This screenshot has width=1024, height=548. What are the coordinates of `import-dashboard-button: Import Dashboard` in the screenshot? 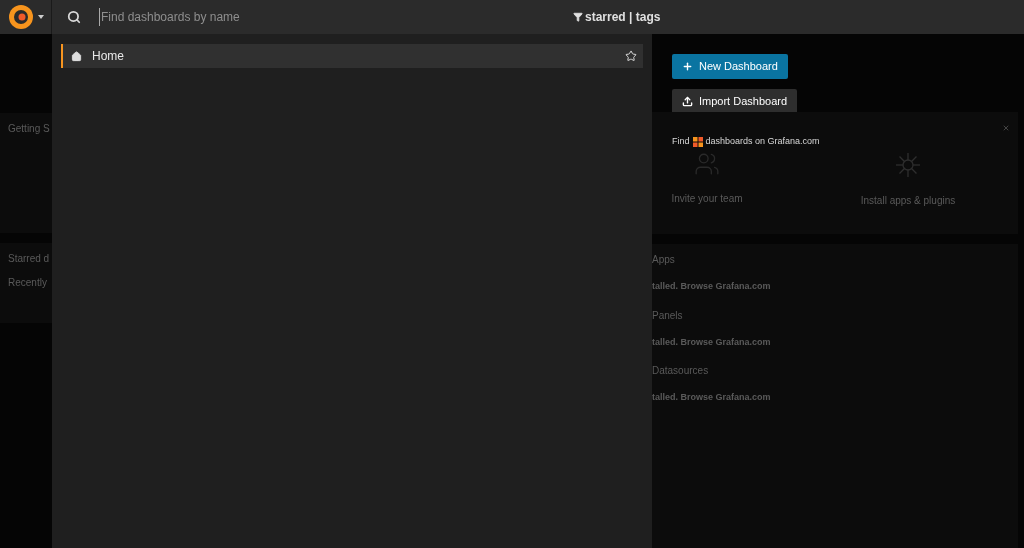 It's located at (735, 101).